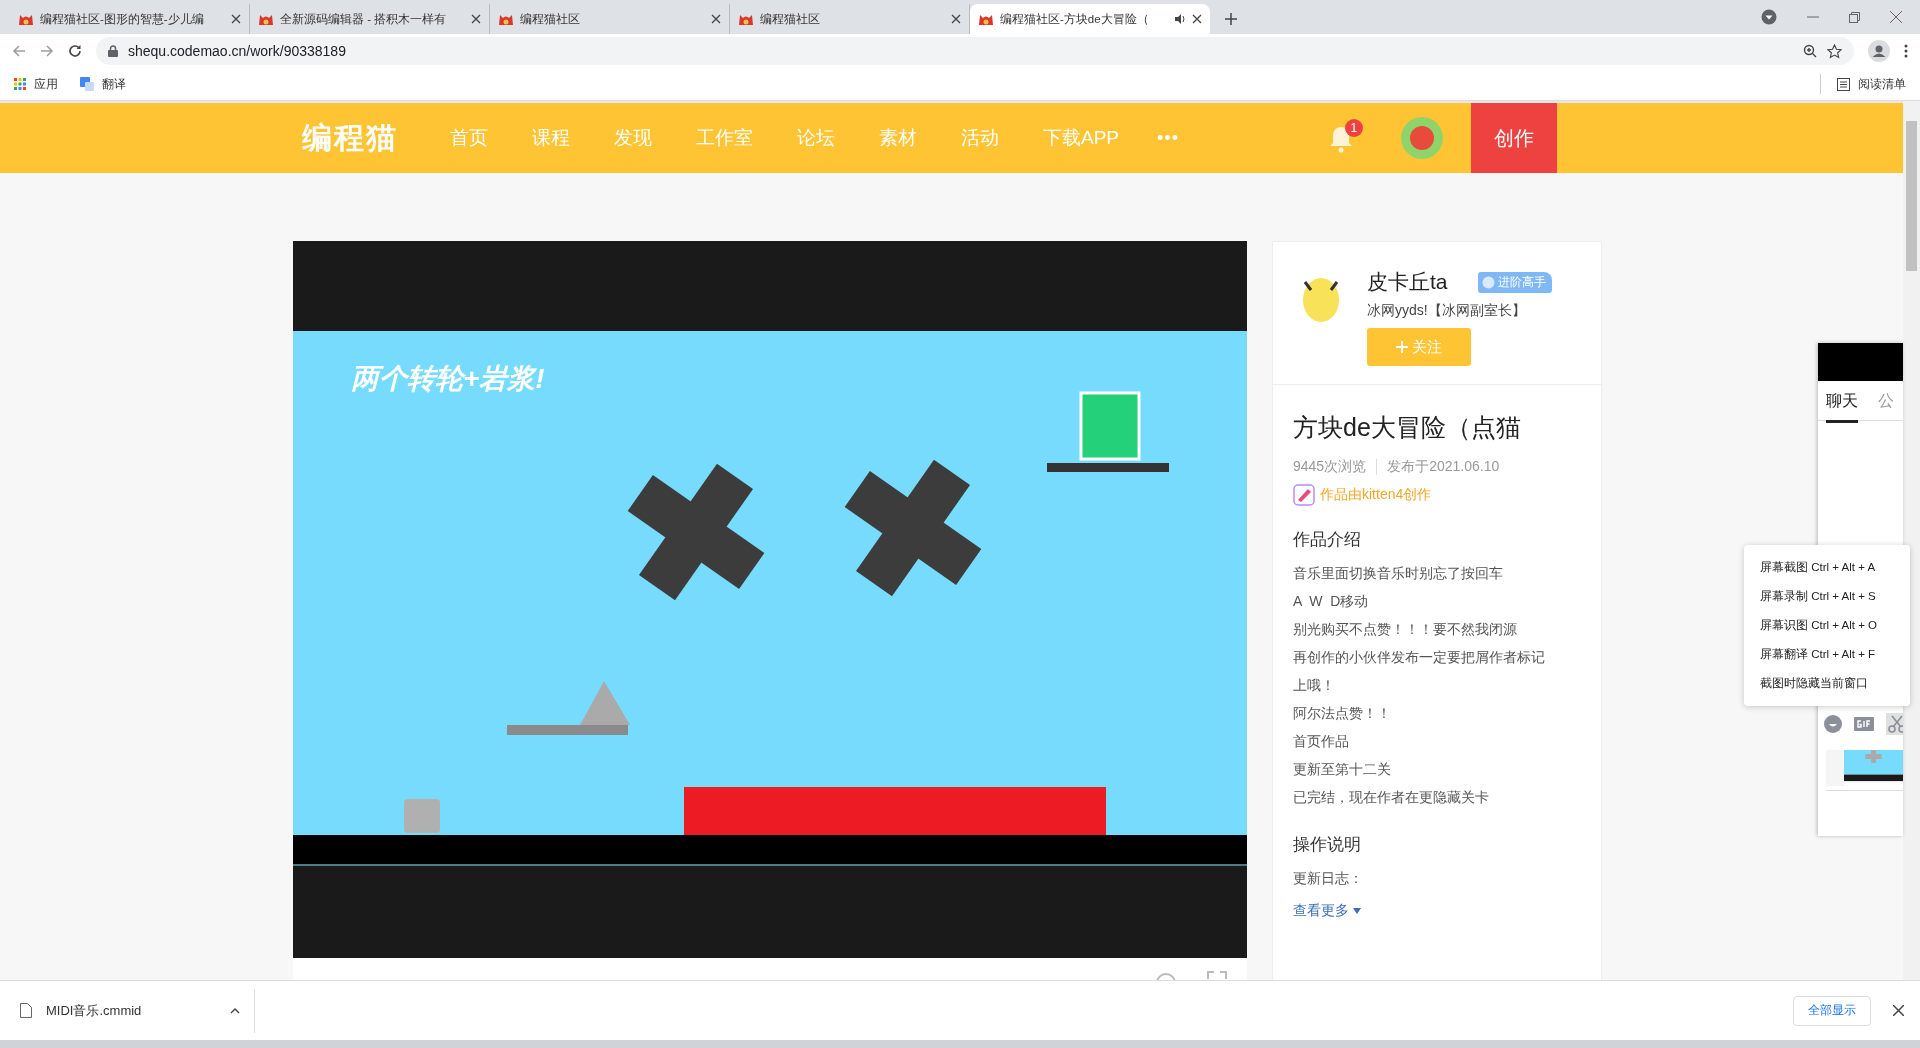  Describe the element at coordinates (47, 51) in the screenshot. I see `forward-arrow-icon` at that location.